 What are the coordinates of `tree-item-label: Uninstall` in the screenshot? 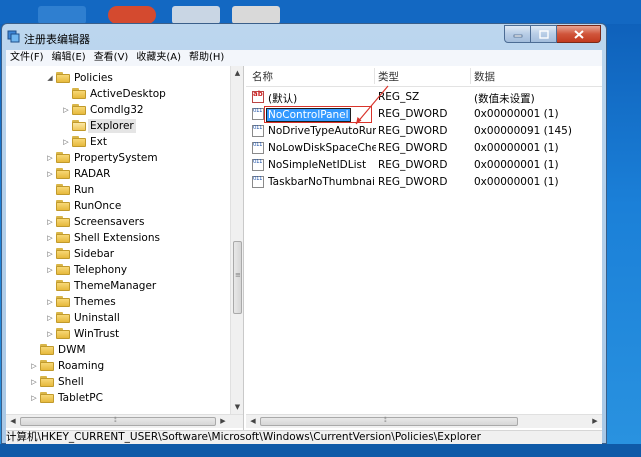 It's located at (97, 318).